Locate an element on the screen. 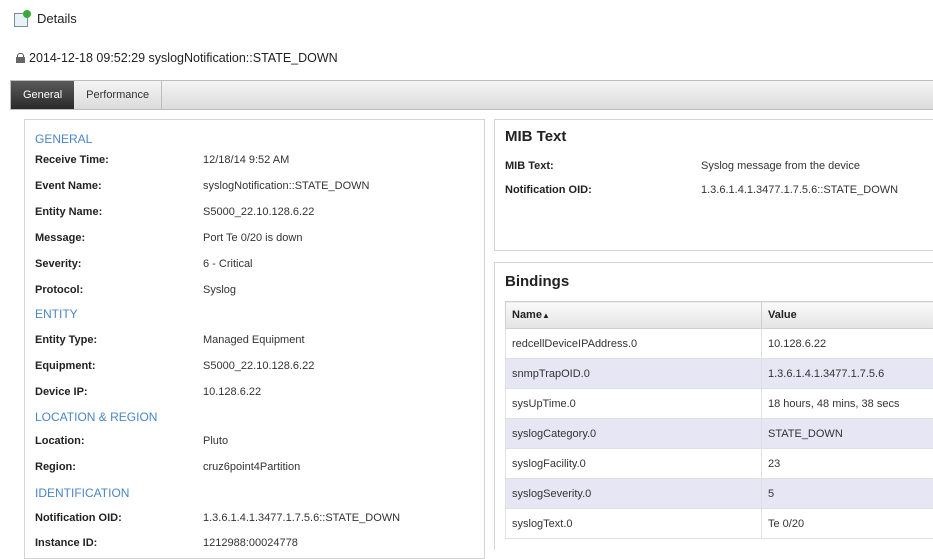 The width and height of the screenshot is (933, 559). message-value: Port Te 0/20 is down is located at coordinates (252, 238).